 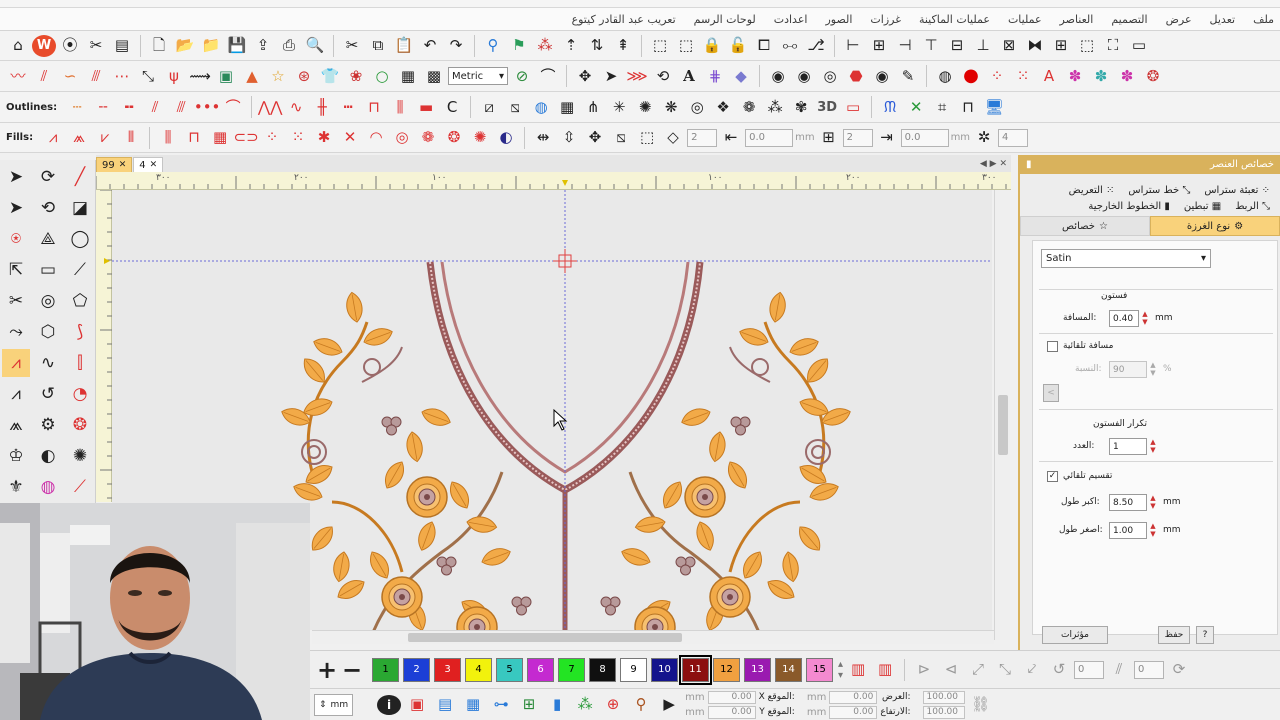 I want to click on stitch-list-icon: ▤, so click(x=445, y=705).